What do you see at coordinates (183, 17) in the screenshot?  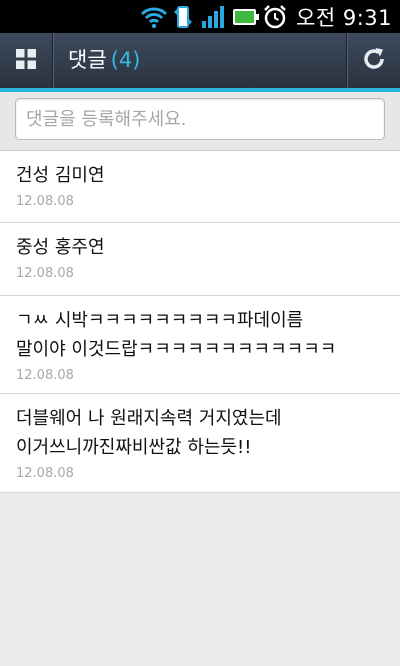 I see `data-transfer-icon` at bounding box center [183, 17].